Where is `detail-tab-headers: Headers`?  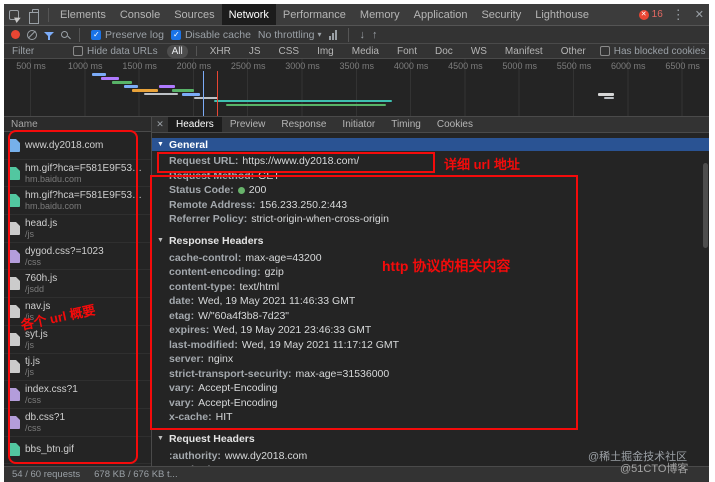
detail-tab-headers: Headers is located at coordinates (195, 124).